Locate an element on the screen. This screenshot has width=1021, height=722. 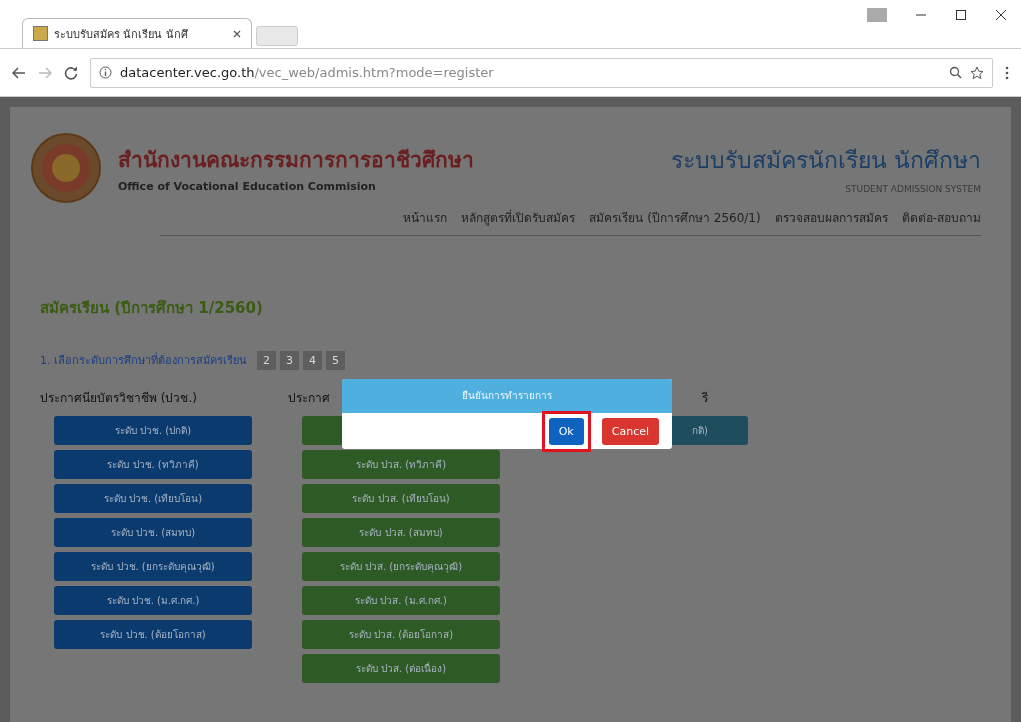
level-button: ระดับ ปวส. (ด้อยโอกาส) is located at coordinates (401, 634).